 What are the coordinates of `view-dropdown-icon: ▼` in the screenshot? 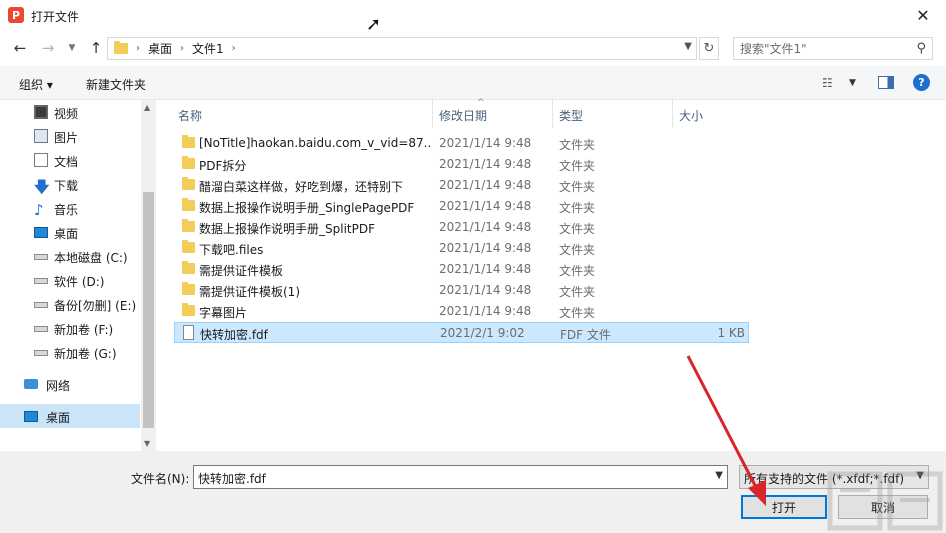 It's located at (852, 83).